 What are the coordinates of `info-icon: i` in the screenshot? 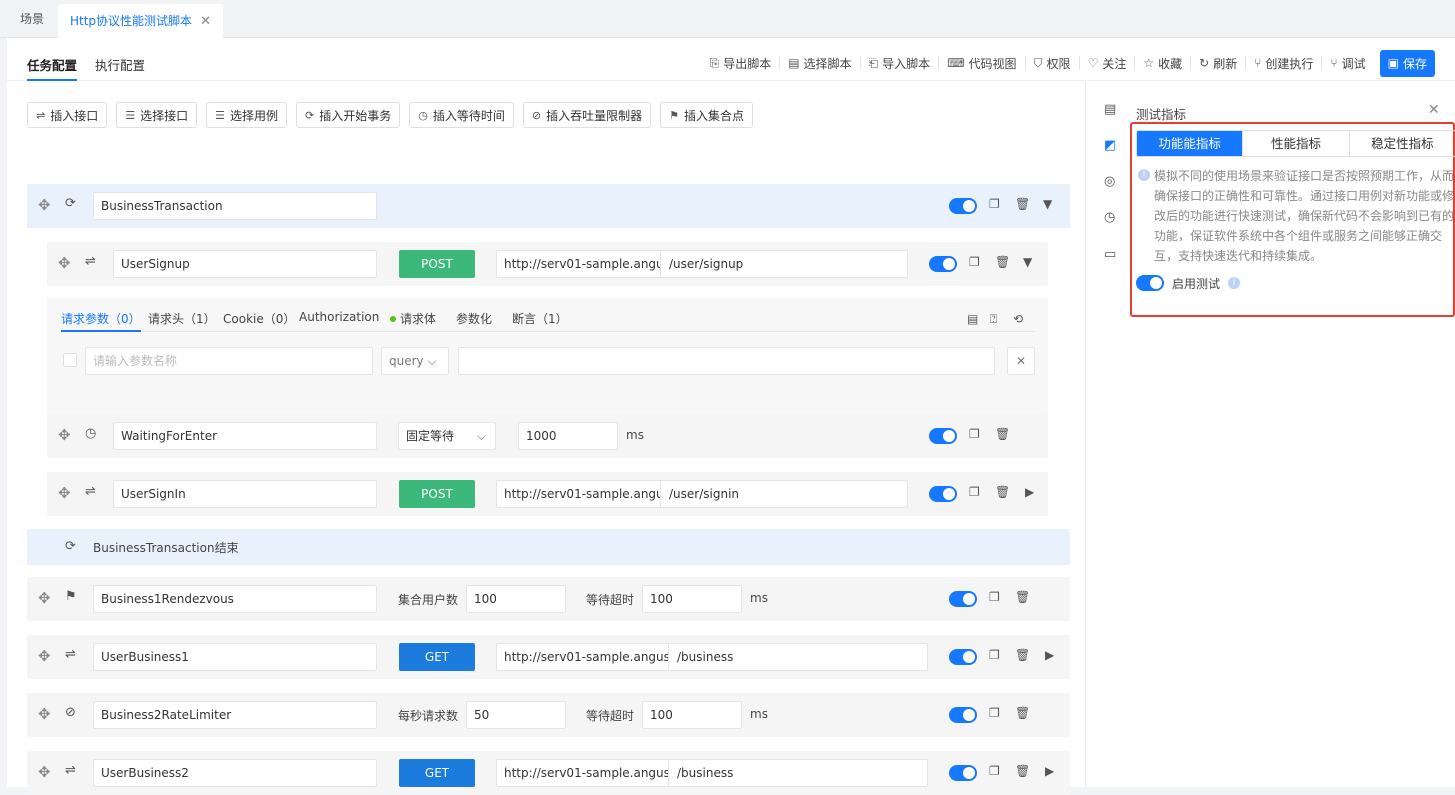 It's located at (1234, 283).